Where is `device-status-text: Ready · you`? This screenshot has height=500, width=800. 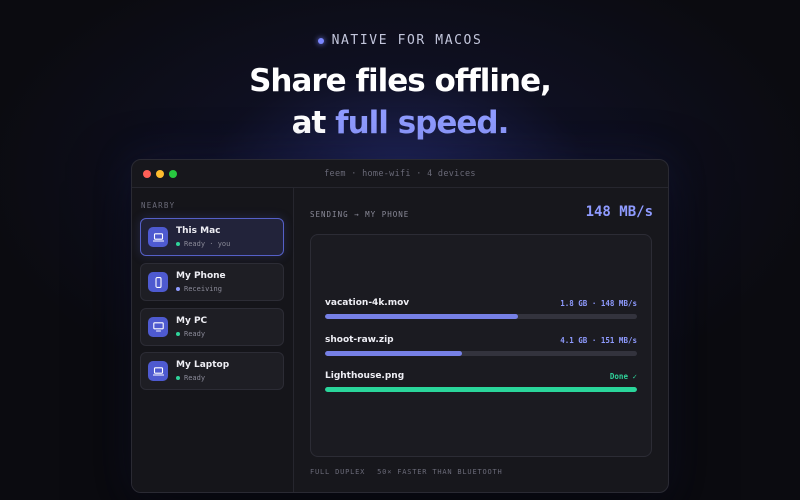 device-status-text: Ready · you is located at coordinates (207, 244).